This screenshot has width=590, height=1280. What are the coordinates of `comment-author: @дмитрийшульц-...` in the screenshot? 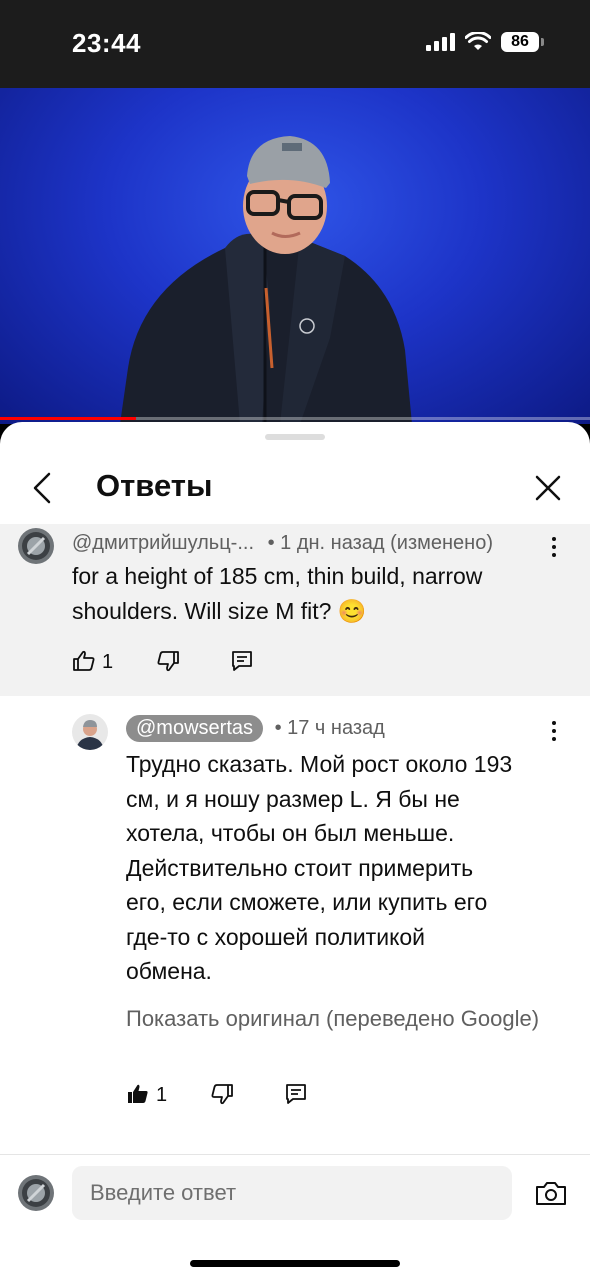 It's located at (163, 543).